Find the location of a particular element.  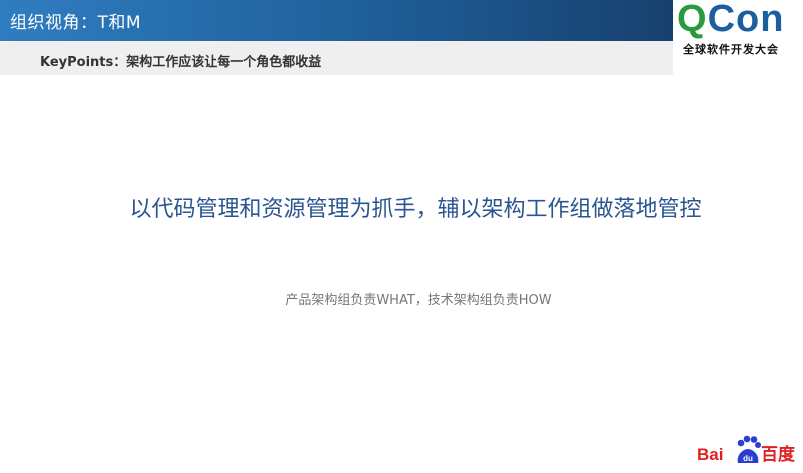

baidu-logo: Bai du 百度 is located at coordinates (747, 450).